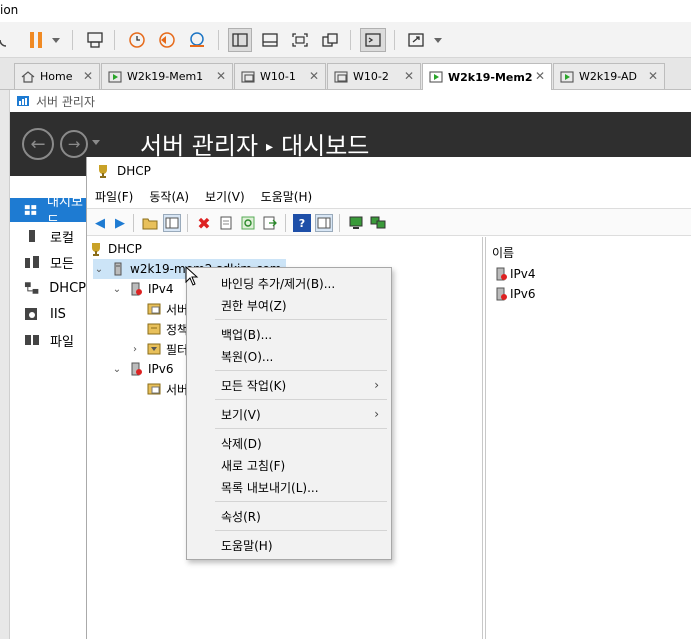  I want to click on nav-item-dhcp: DHCP, so click(48, 288).